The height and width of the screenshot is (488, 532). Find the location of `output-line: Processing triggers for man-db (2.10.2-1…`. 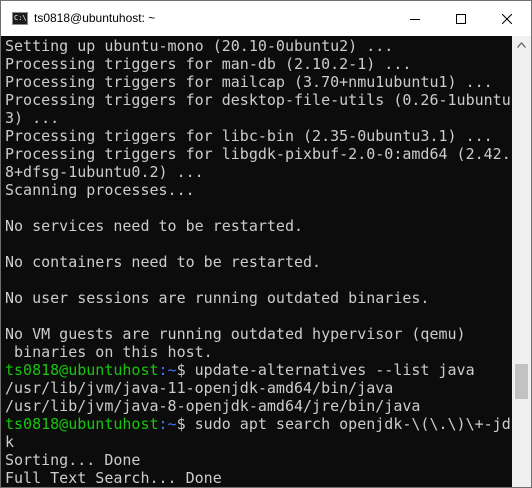

output-line: Processing triggers for man-db (2.10.2-1… is located at coordinates (208, 64).